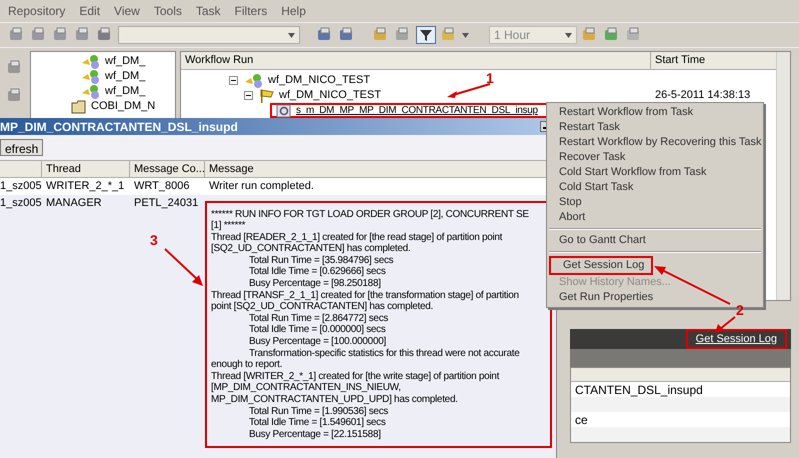 The height and width of the screenshot is (458, 799). I want to click on table-cell-text: ce, so click(581, 420).